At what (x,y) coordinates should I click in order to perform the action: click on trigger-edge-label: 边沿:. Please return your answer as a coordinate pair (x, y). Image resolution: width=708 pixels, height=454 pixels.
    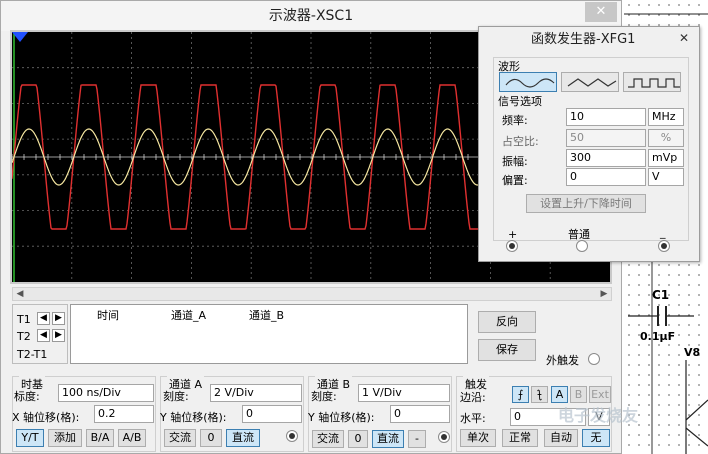
    Looking at the image, I should click on (473, 397).